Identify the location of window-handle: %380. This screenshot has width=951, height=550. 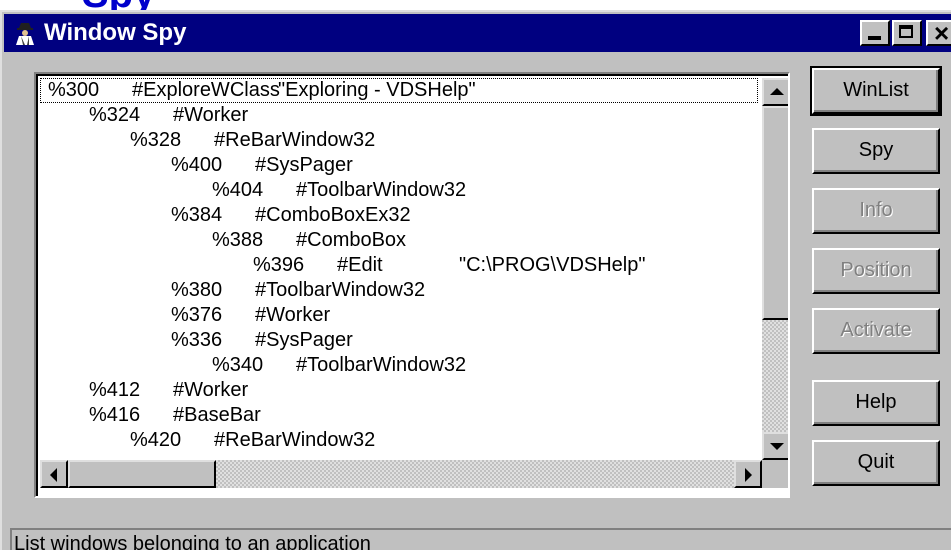
(197, 290).